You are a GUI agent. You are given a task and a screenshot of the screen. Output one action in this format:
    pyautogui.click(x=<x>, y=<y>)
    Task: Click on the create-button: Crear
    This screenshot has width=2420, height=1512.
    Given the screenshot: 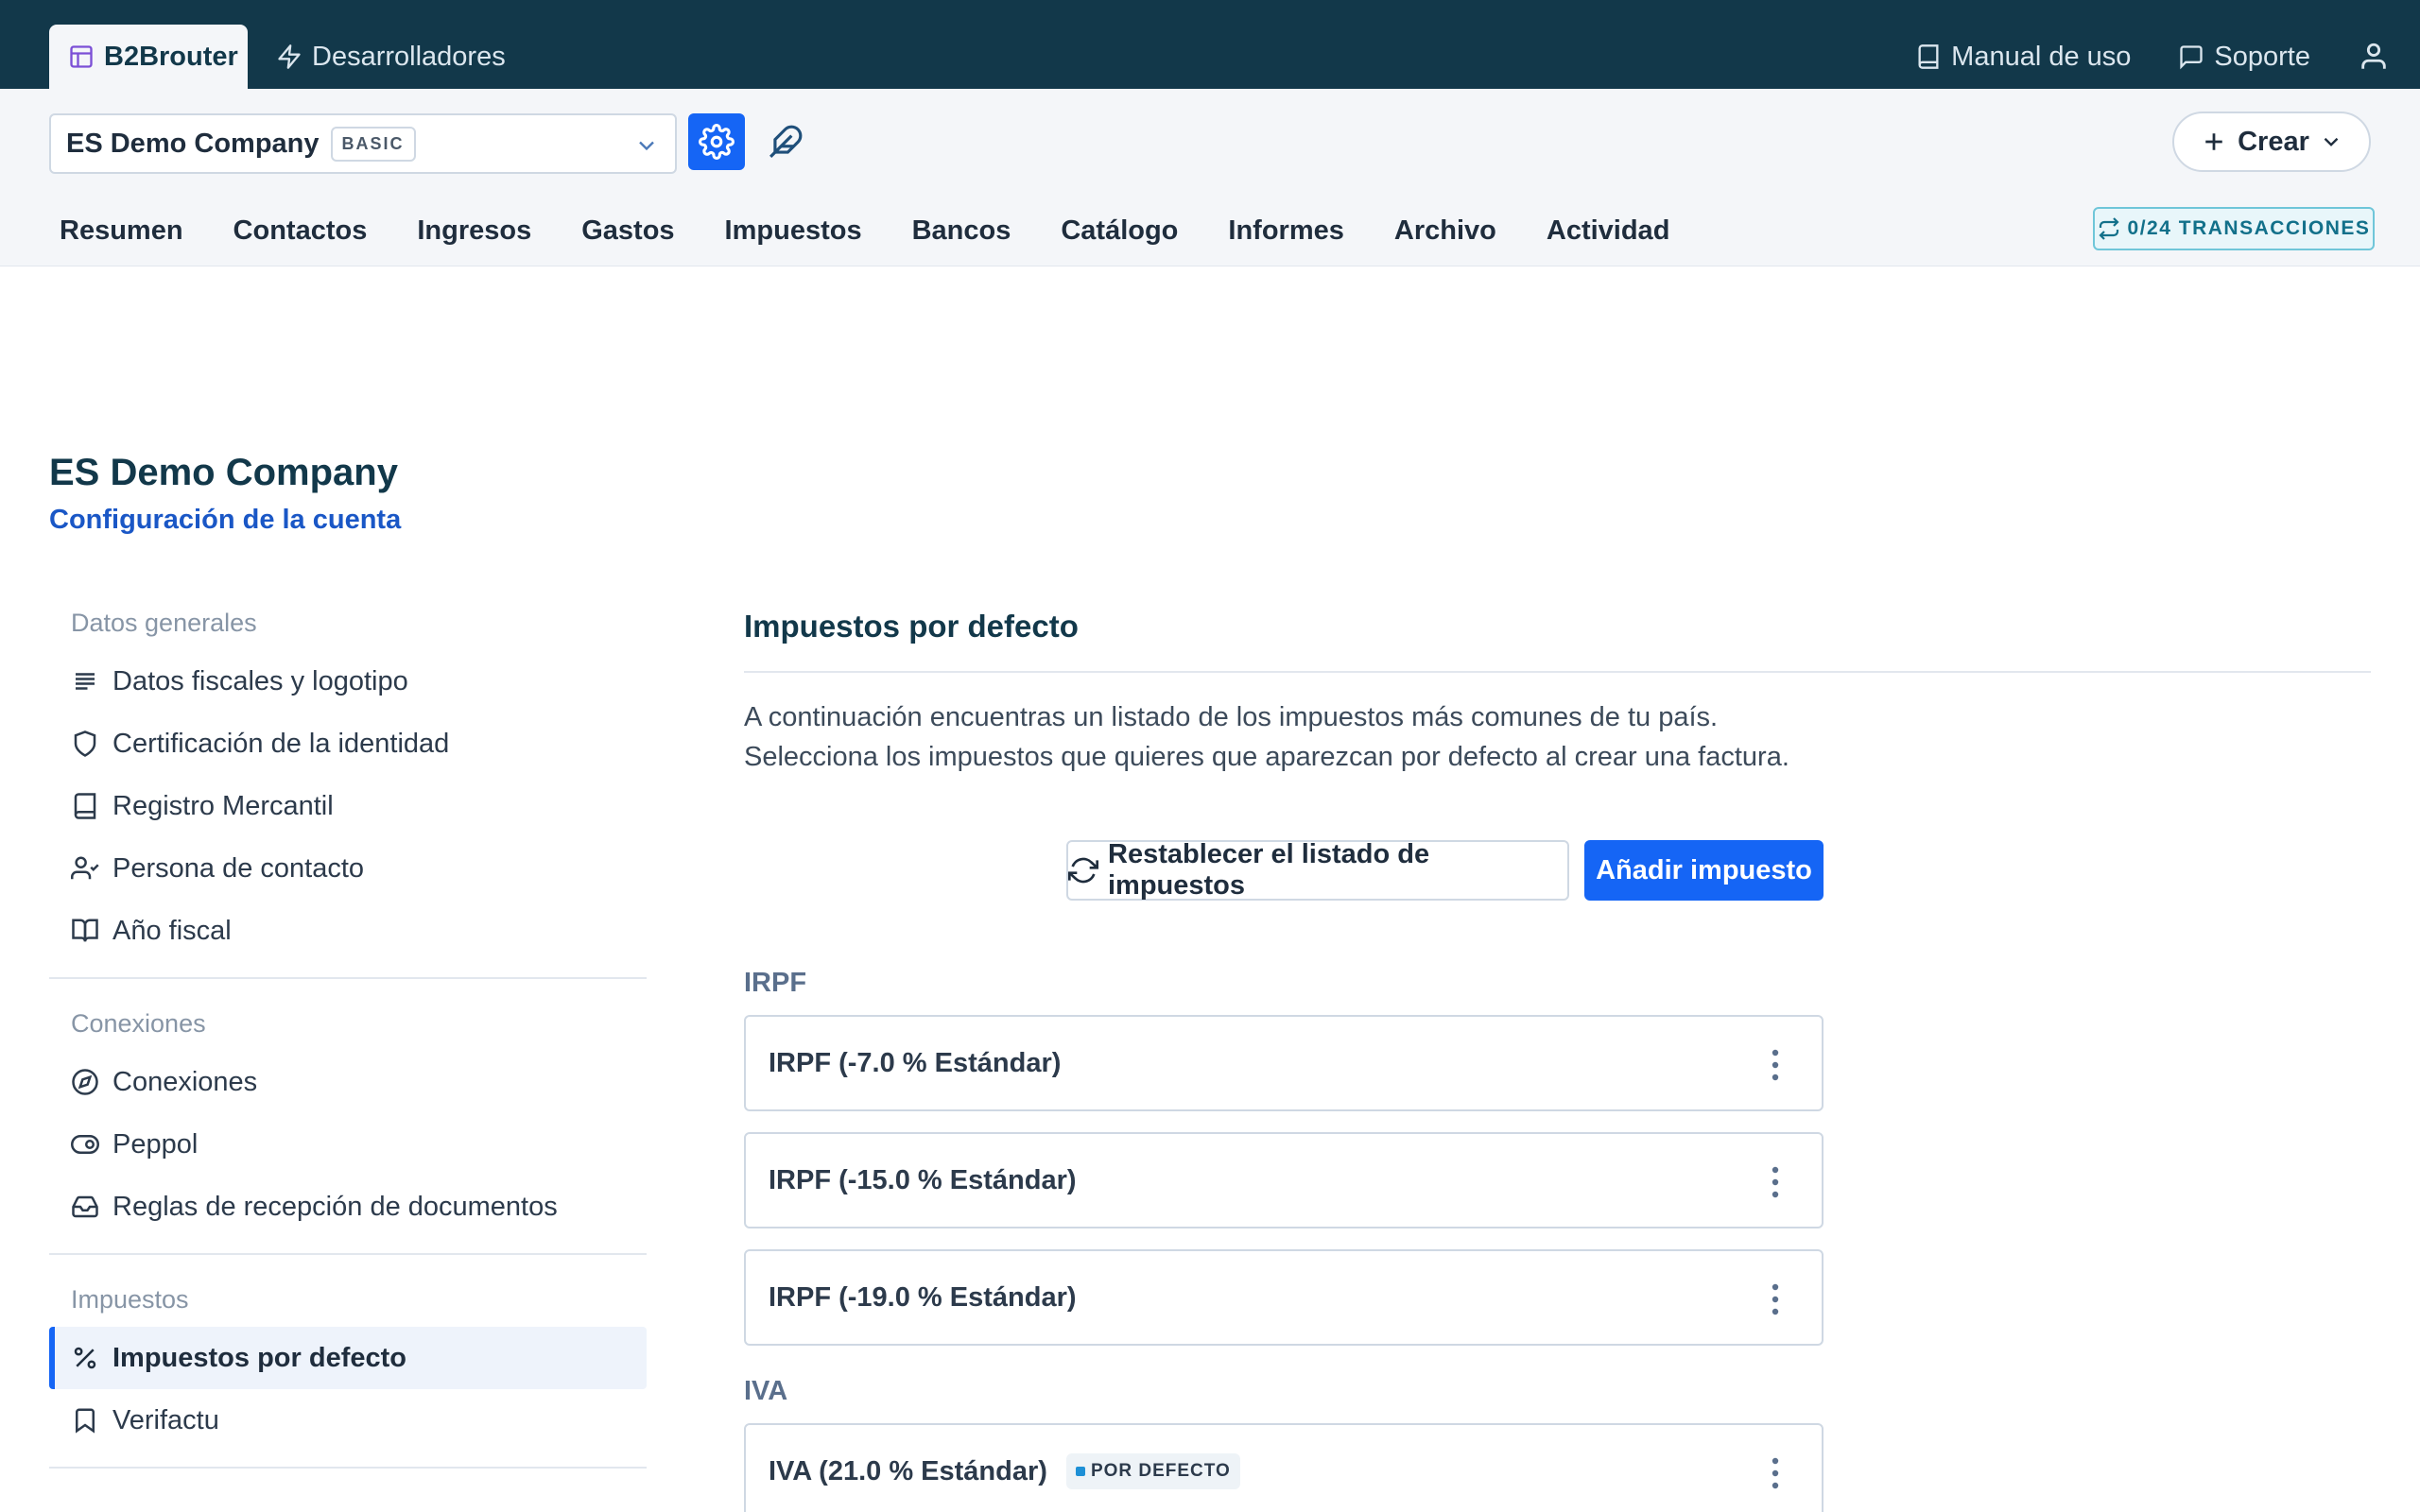 What is the action you would take?
    pyautogui.click(x=2271, y=142)
    